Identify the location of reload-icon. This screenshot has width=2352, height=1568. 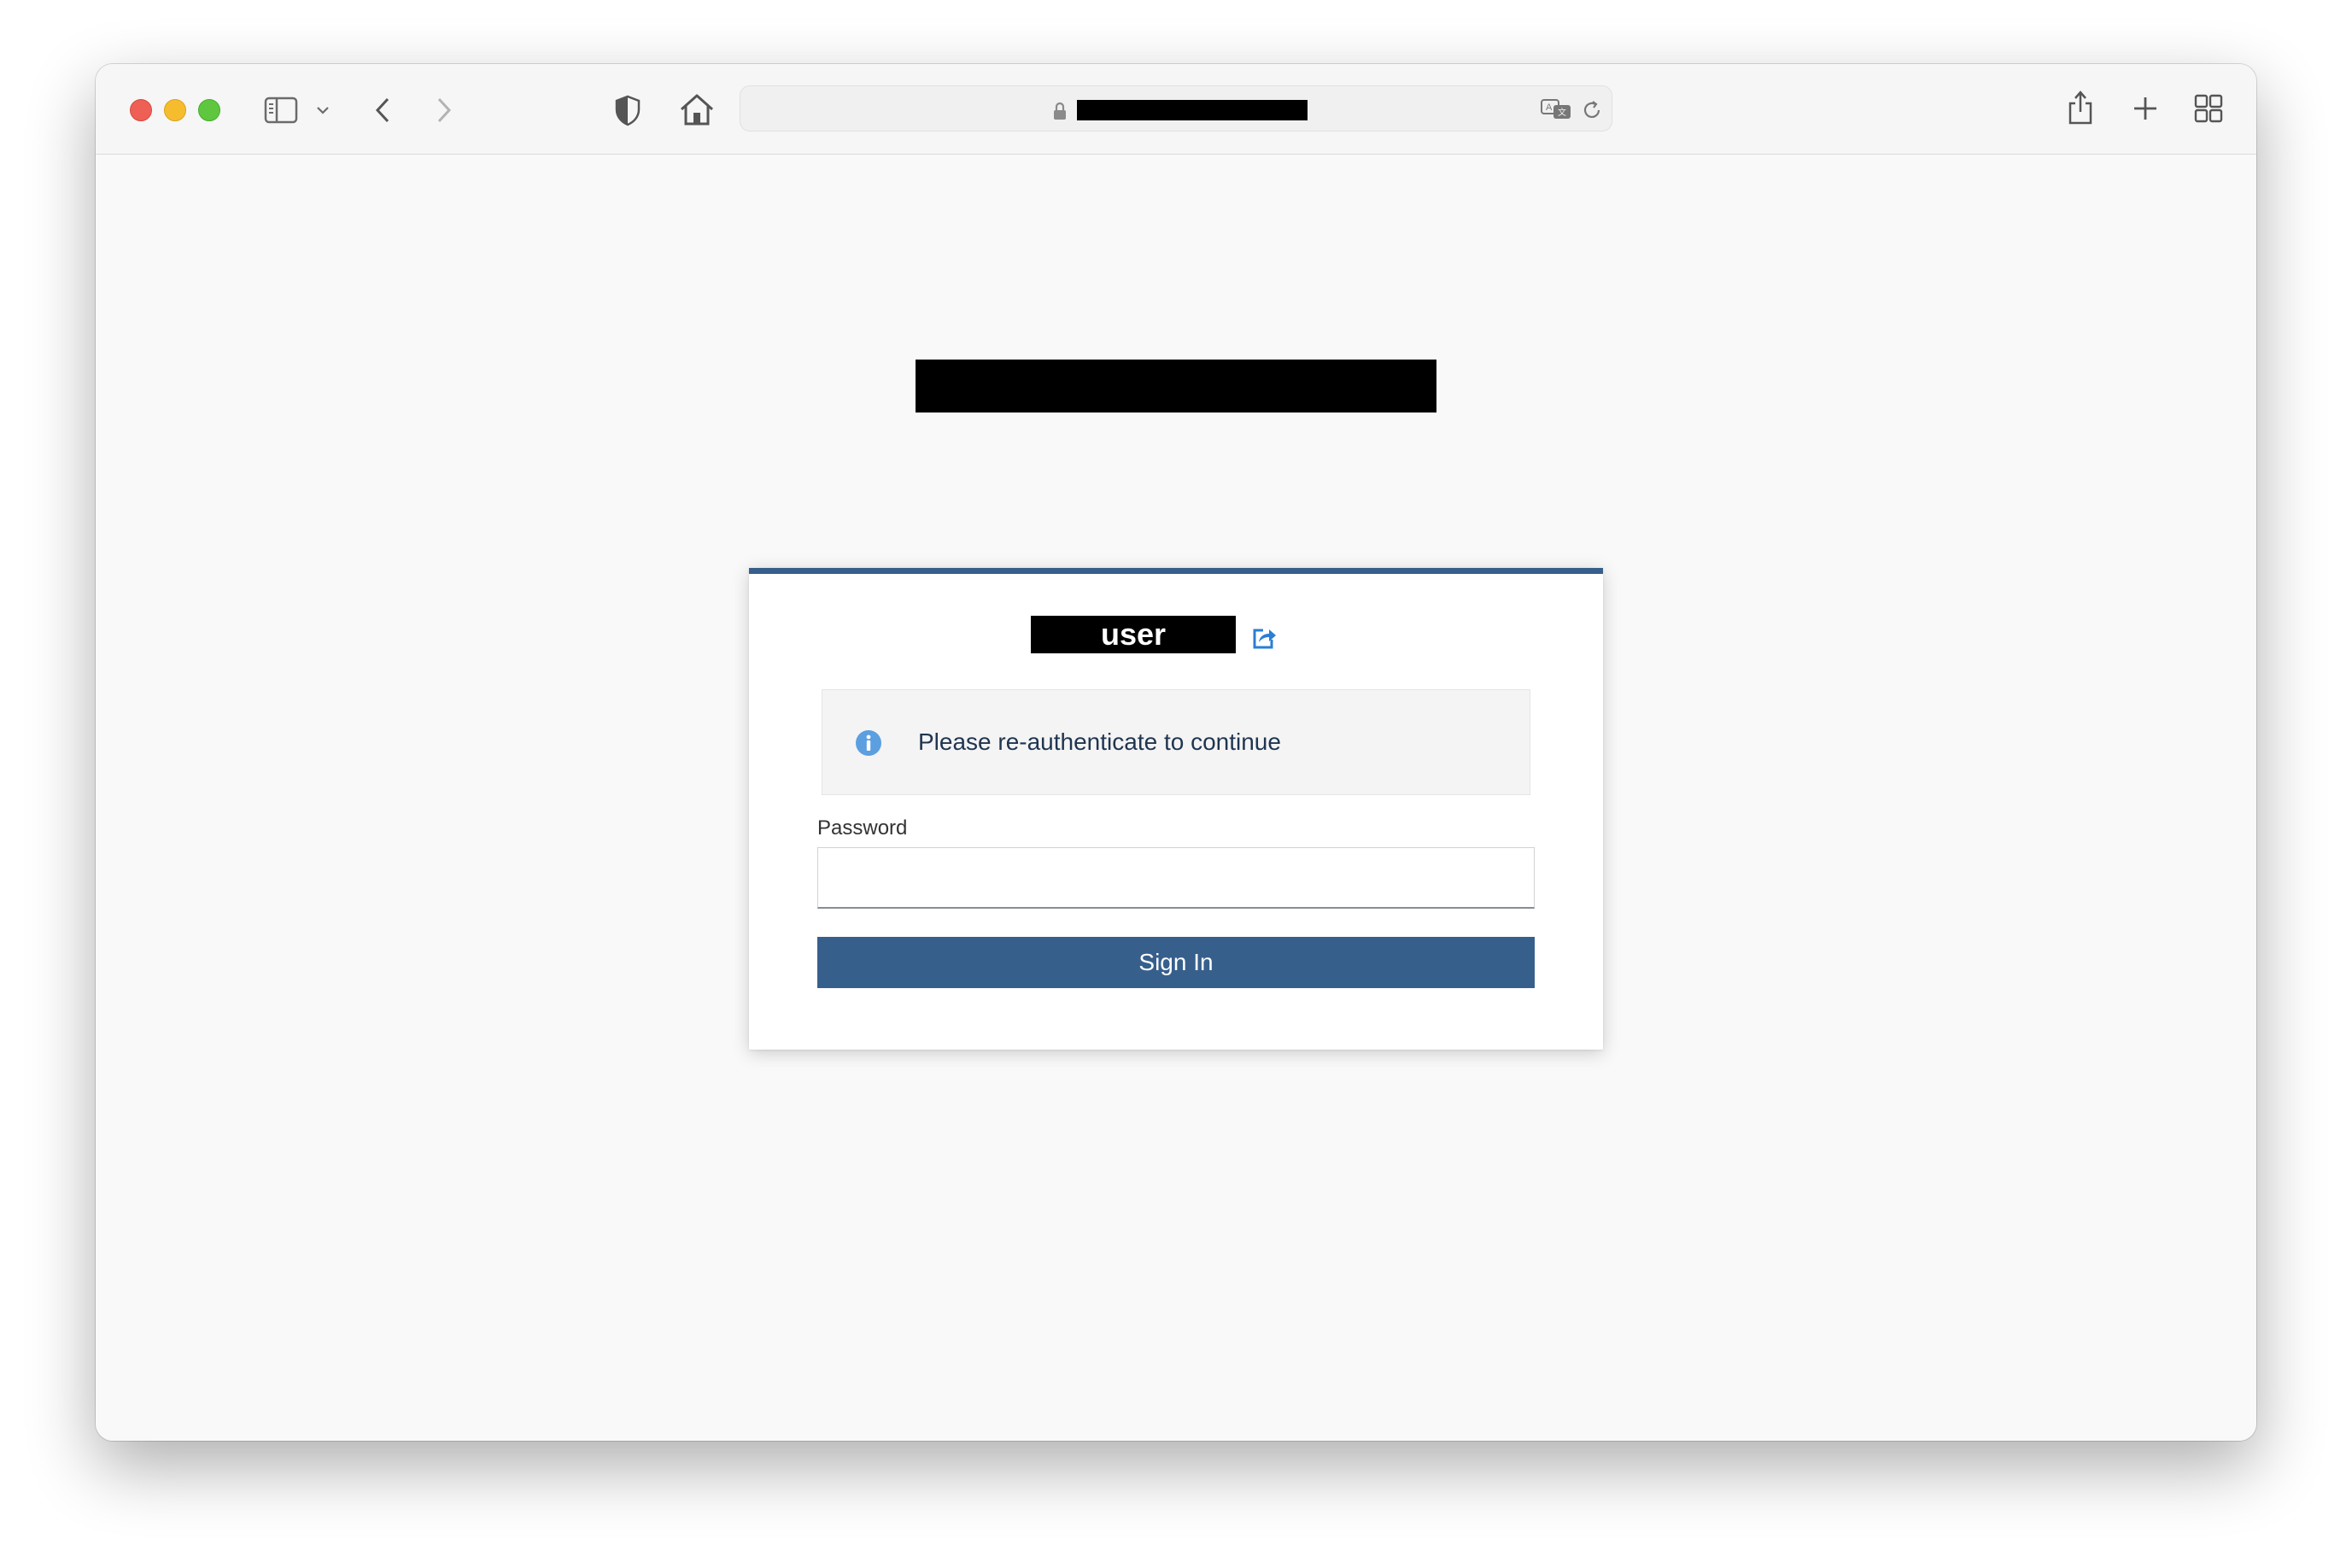
(1592, 110).